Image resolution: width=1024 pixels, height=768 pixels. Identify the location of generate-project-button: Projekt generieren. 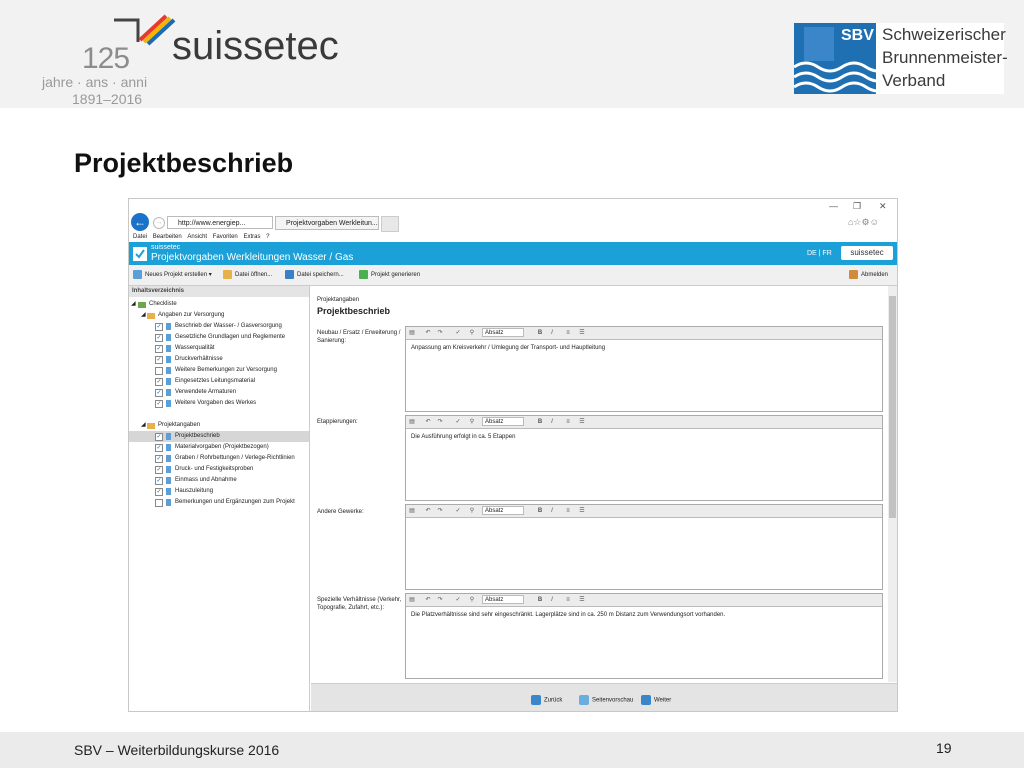
(389, 274).